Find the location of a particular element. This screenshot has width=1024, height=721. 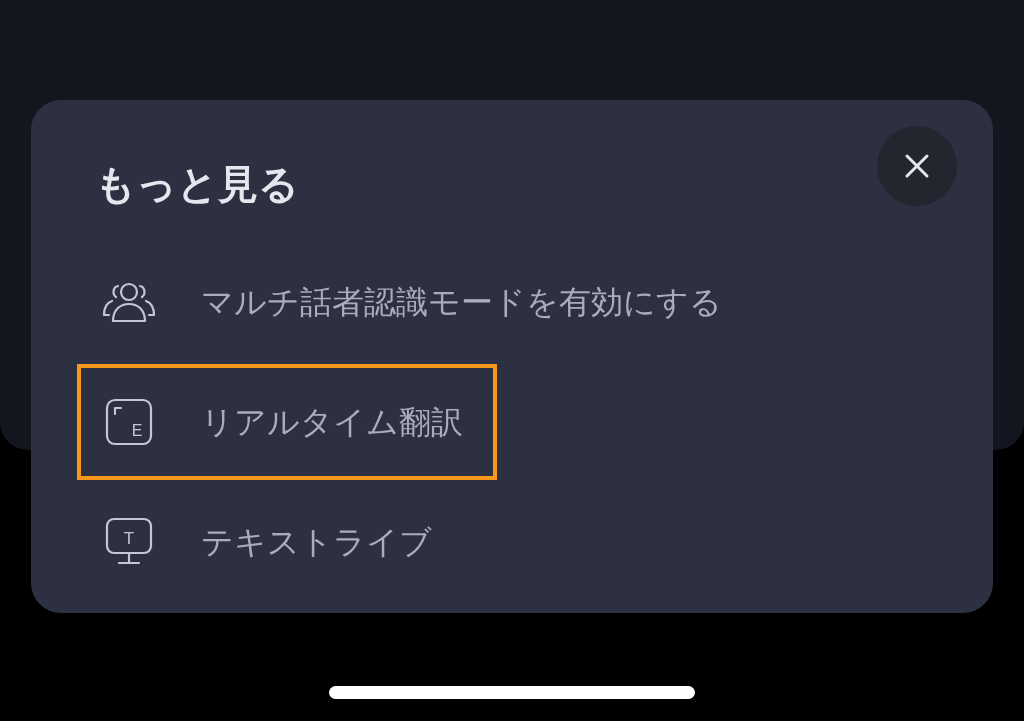

menu-item: T テキストライブ is located at coordinates (271, 542).